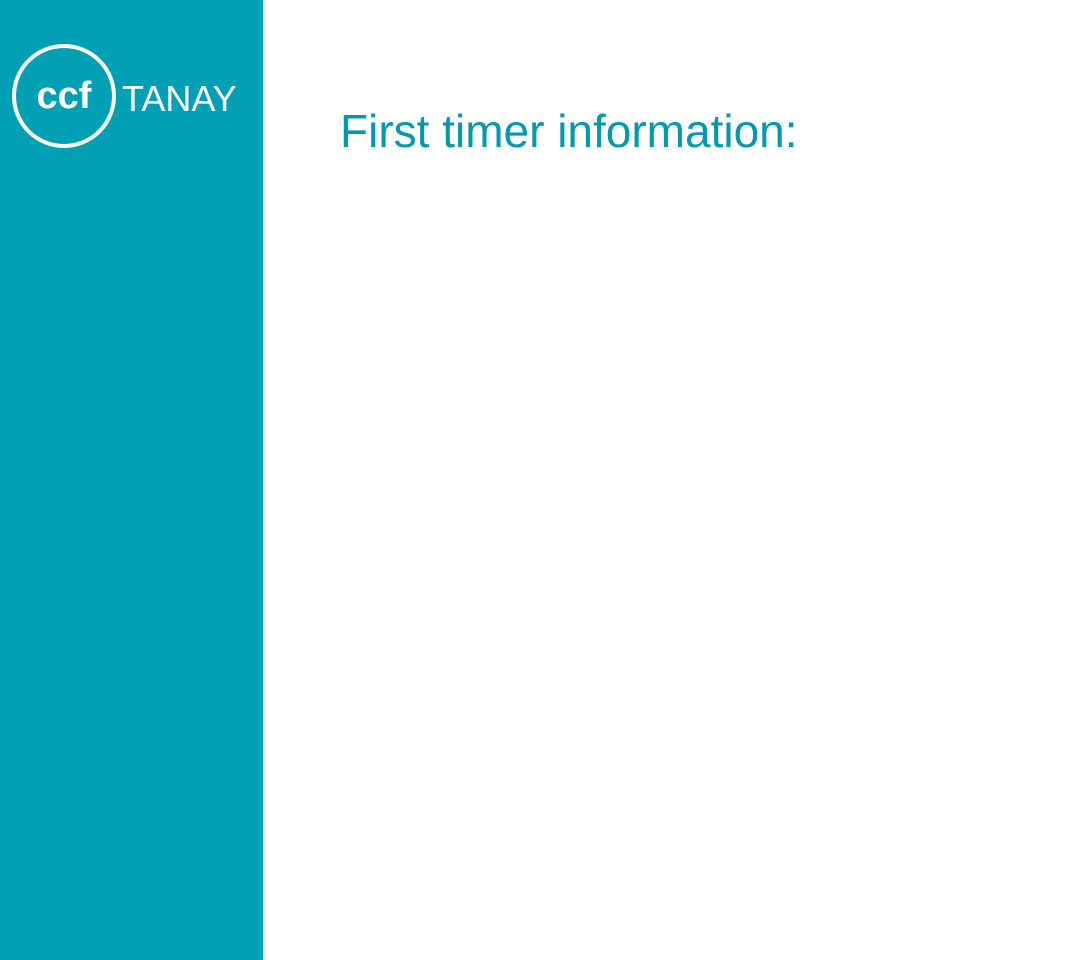 The width and height of the screenshot is (1080, 960). What do you see at coordinates (64, 96) in the screenshot?
I see `logo-mark-text: ccf` at bounding box center [64, 96].